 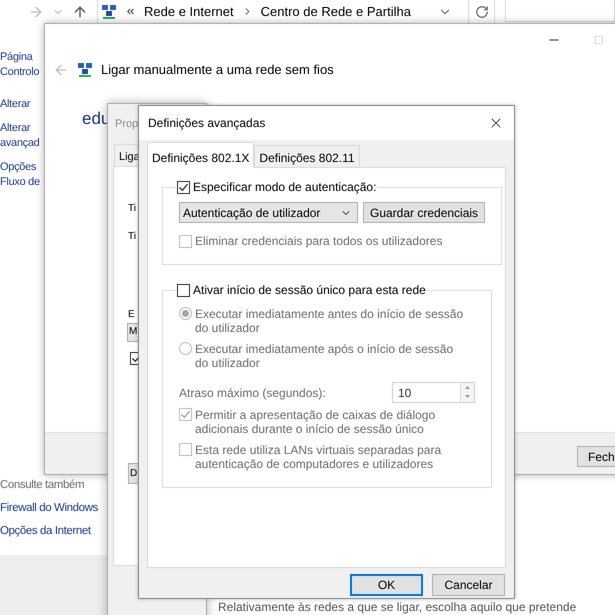 What do you see at coordinates (268, 212) in the screenshot?
I see `dropdown: Autenticação de utilizador` at bounding box center [268, 212].